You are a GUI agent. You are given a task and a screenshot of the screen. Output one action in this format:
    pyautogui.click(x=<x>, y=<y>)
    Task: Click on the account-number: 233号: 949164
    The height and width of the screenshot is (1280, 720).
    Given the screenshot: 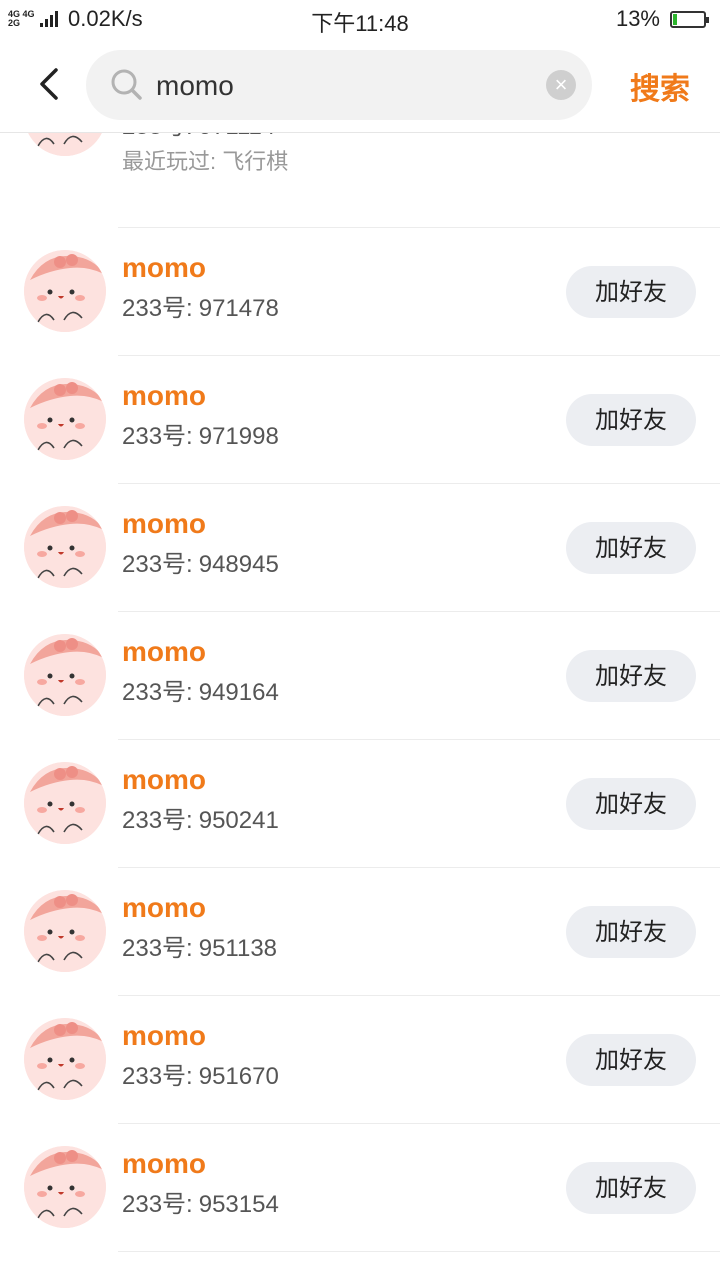 What is the action you would take?
    pyautogui.click(x=200, y=689)
    